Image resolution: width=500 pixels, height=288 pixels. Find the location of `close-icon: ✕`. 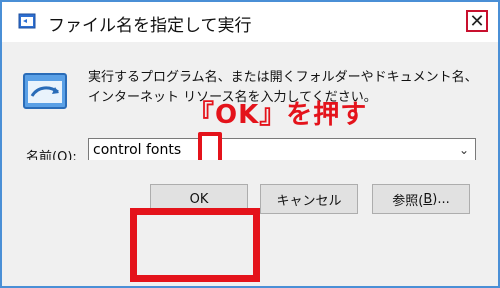

close-icon: ✕ is located at coordinates (477, 21).